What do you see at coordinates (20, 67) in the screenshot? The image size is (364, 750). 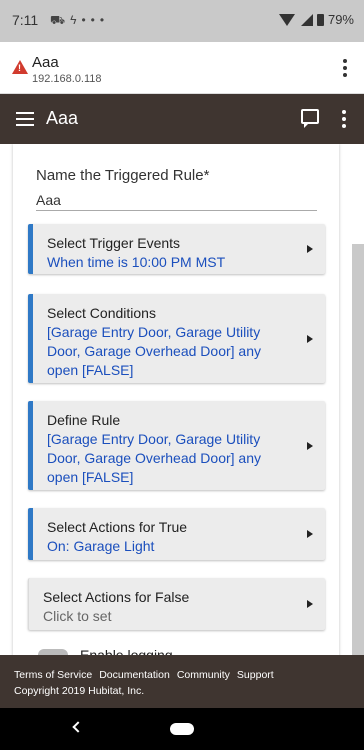 I see `warning-icon: !` at bounding box center [20, 67].